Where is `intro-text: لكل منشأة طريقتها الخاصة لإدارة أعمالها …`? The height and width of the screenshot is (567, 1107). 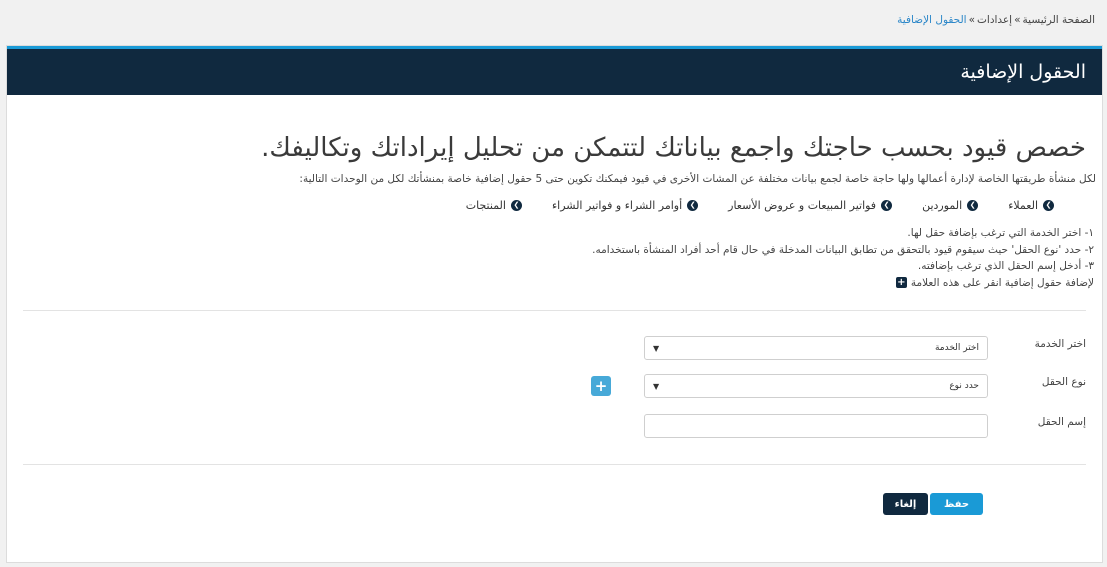 intro-text: لكل منشأة طريقتها الخاصة لإدارة أعمالها … is located at coordinates (697, 179).